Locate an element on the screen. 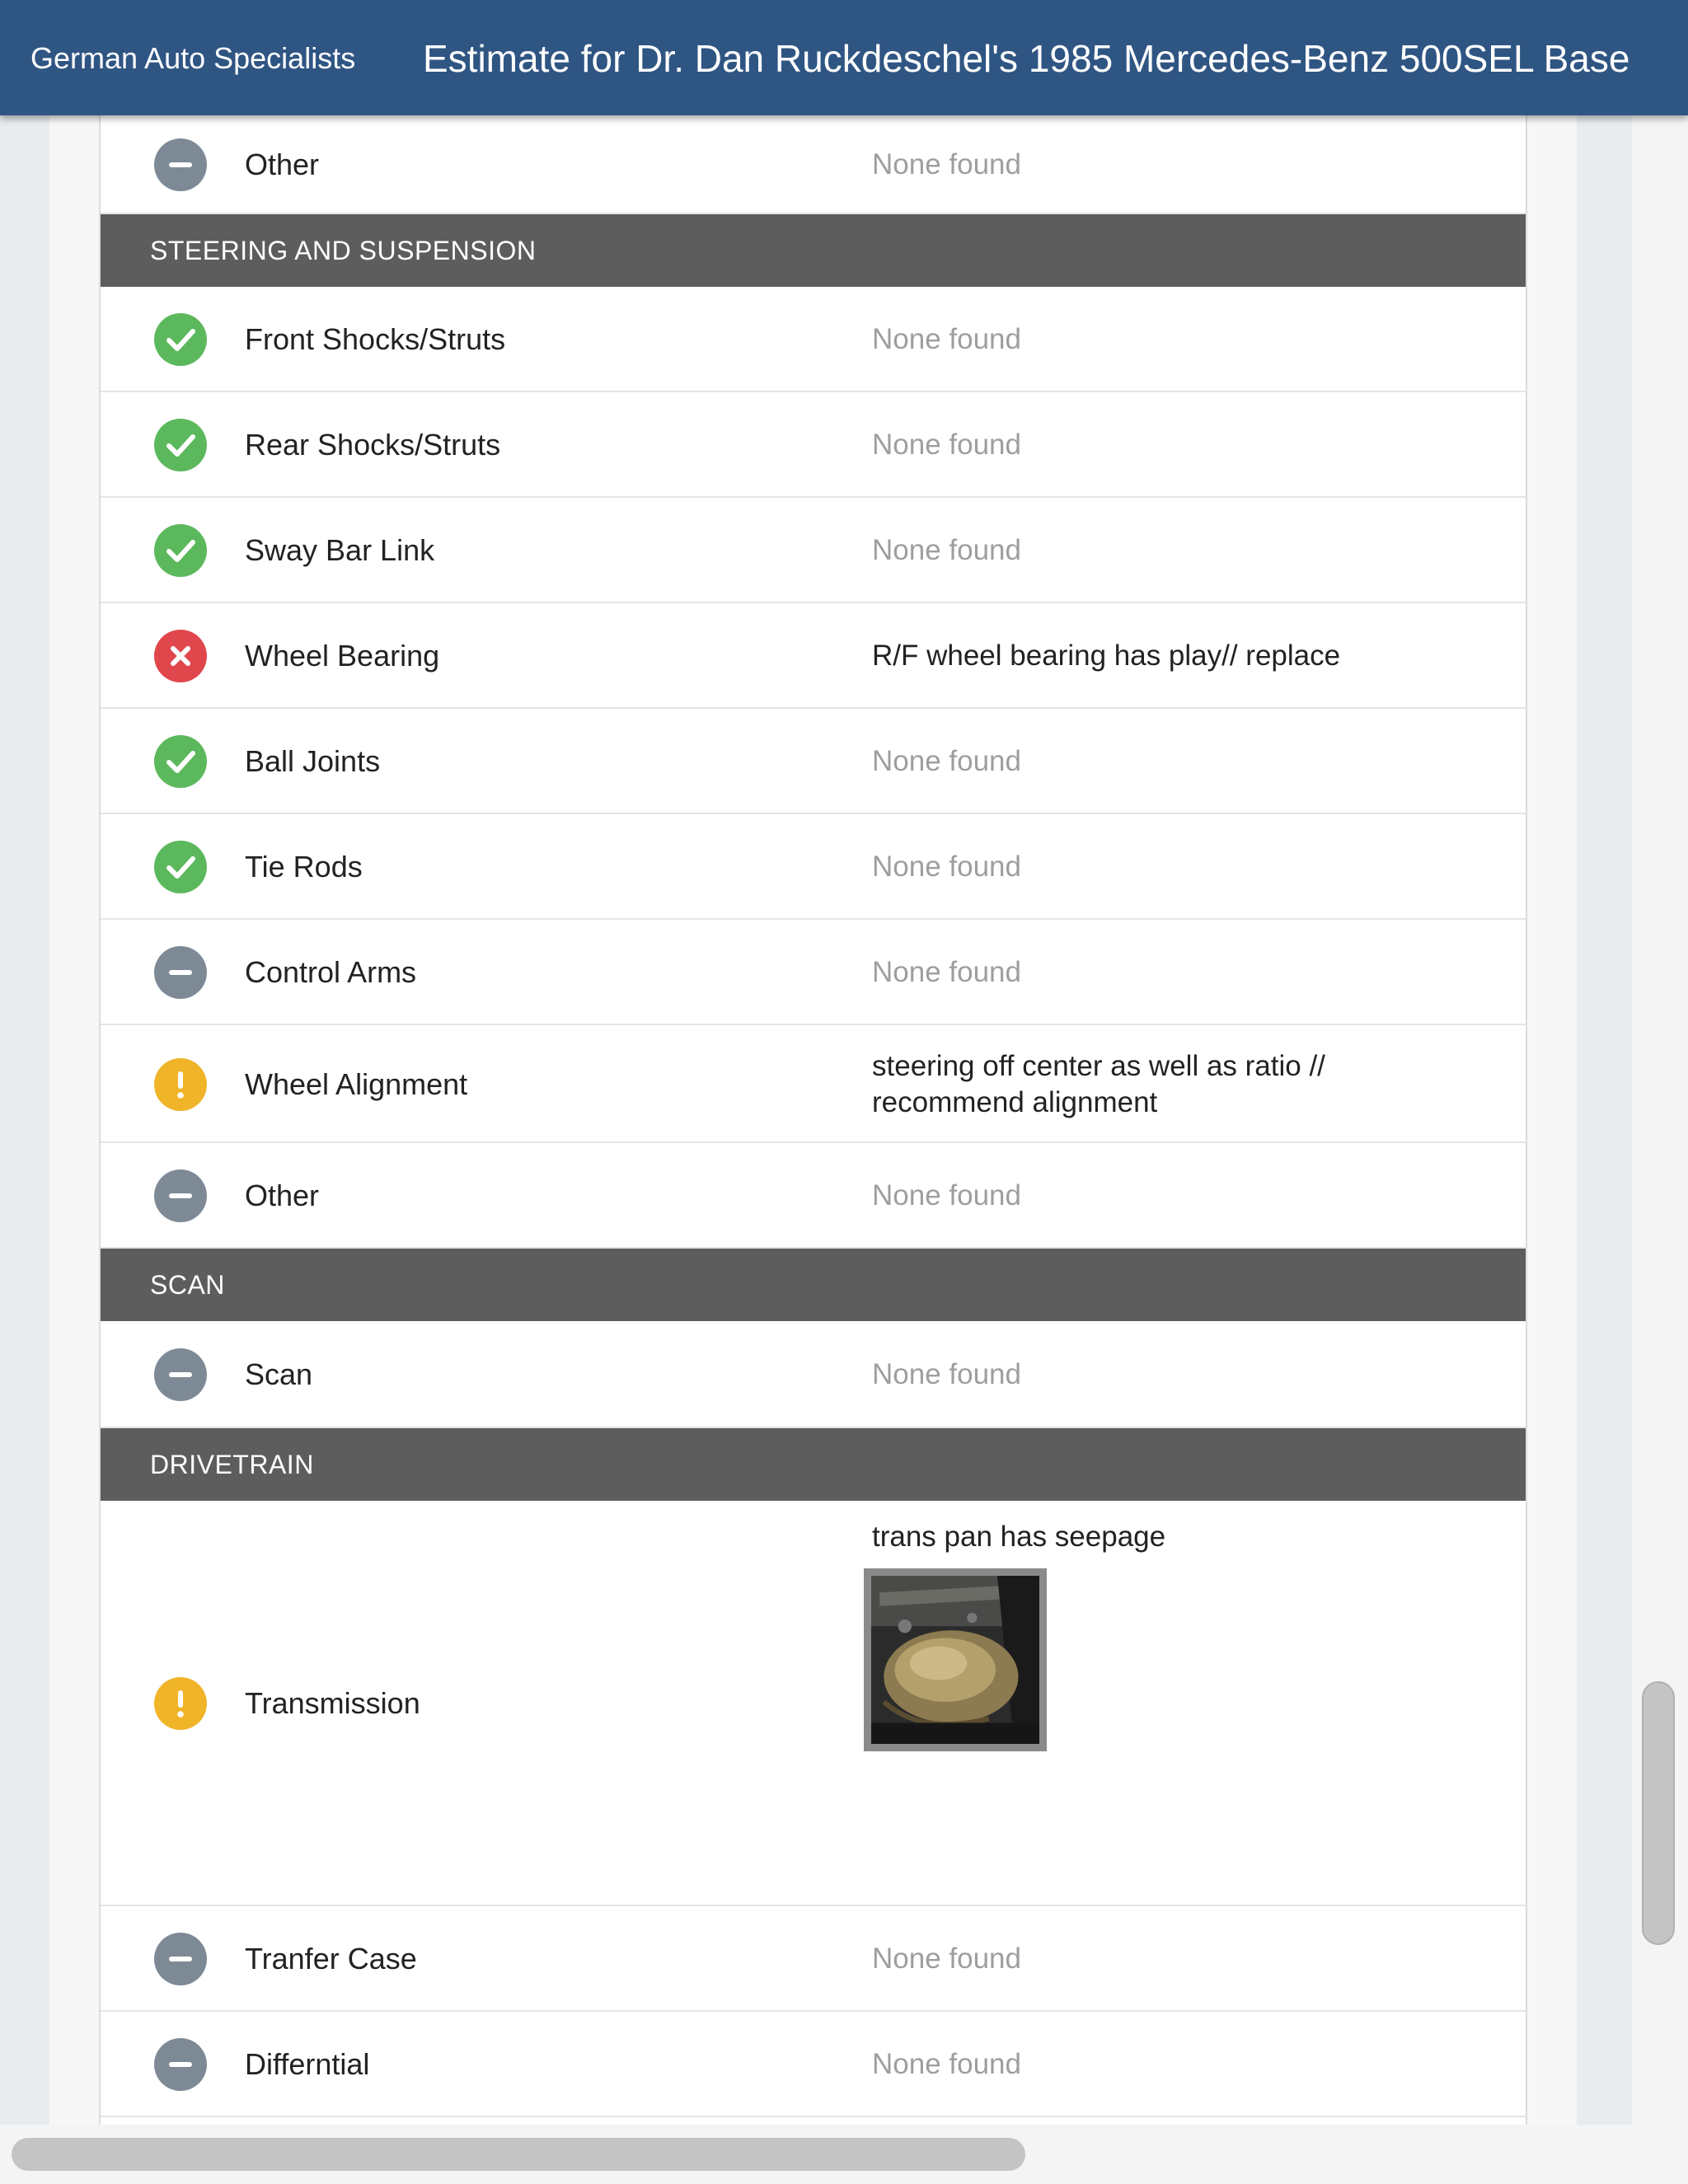 Image resolution: width=1688 pixels, height=2184 pixels. item-label: Sway Bar Link is located at coordinates (340, 550).